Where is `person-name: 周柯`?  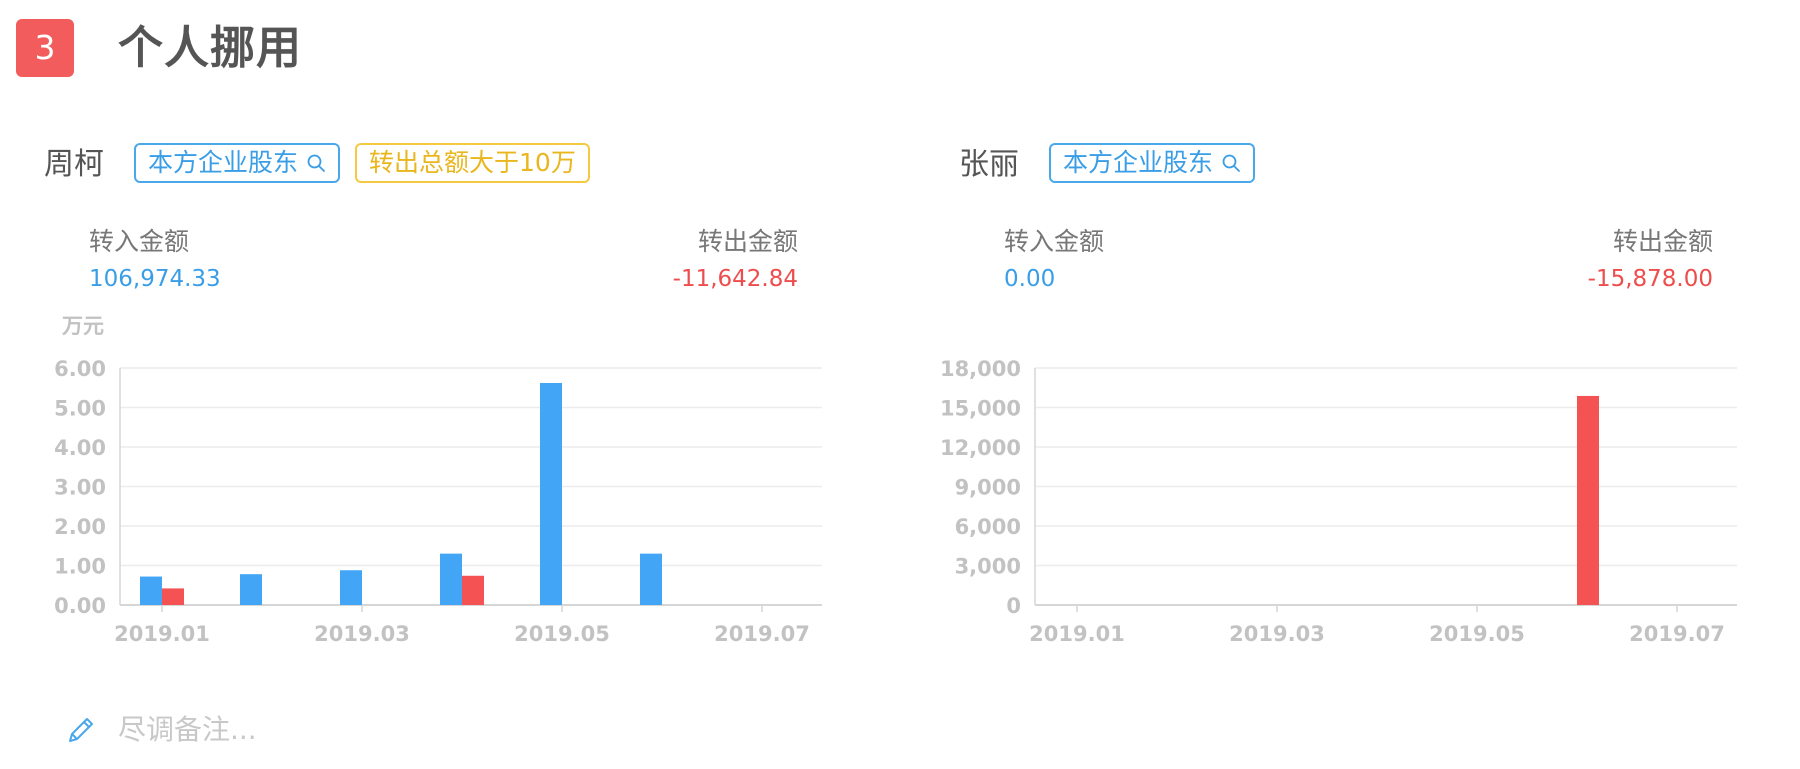 person-name: 周柯 is located at coordinates (74, 164).